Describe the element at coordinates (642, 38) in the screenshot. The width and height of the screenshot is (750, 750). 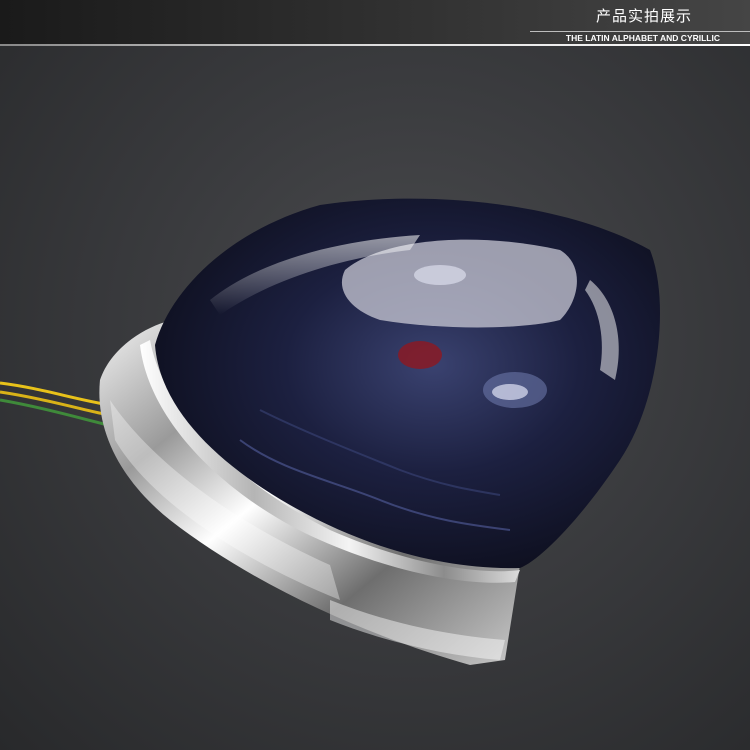
I see `header-subtitle: THE LATIN ALPHABET AND CYRILLIC` at that location.